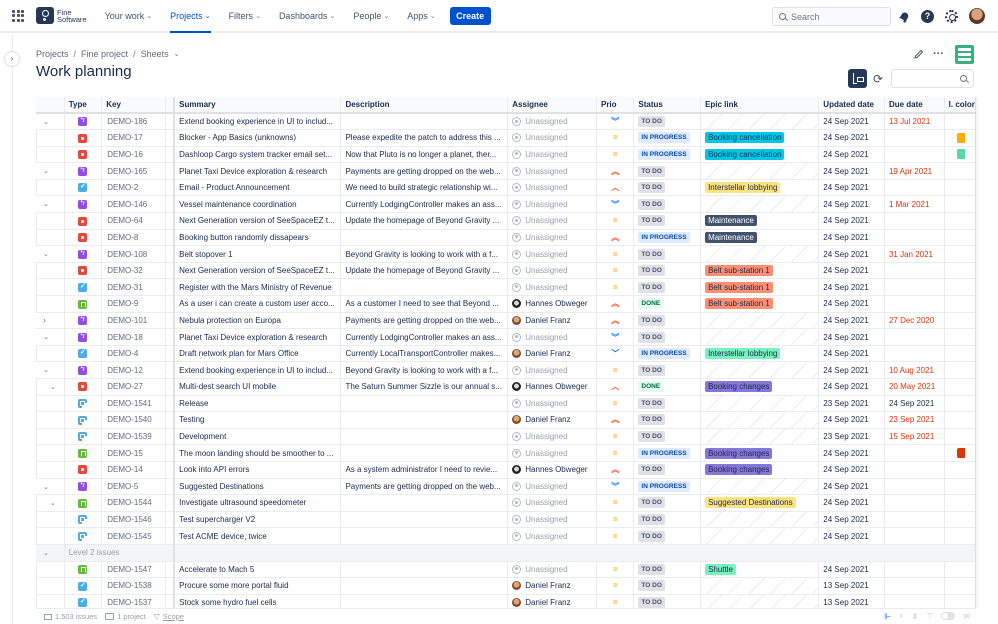 This screenshot has width=998, height=624. I want to click on summary-cell: Booking button randomly dissapears, so click(258, 238).